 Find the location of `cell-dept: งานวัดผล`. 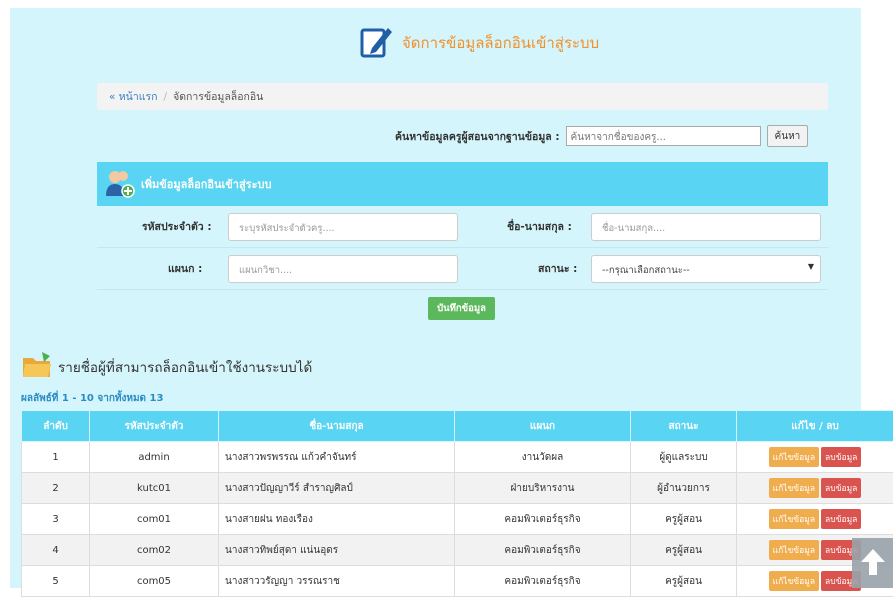

cell-dept: งานวัดผล is located at coordinates (543, 457).